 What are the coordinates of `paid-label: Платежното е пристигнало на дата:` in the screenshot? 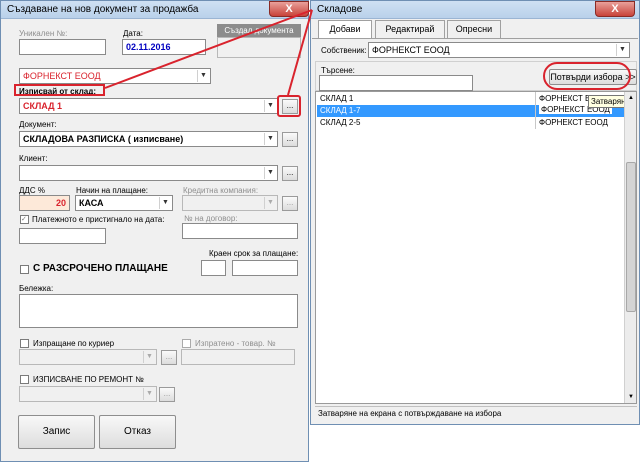 It's located at (98, 219).